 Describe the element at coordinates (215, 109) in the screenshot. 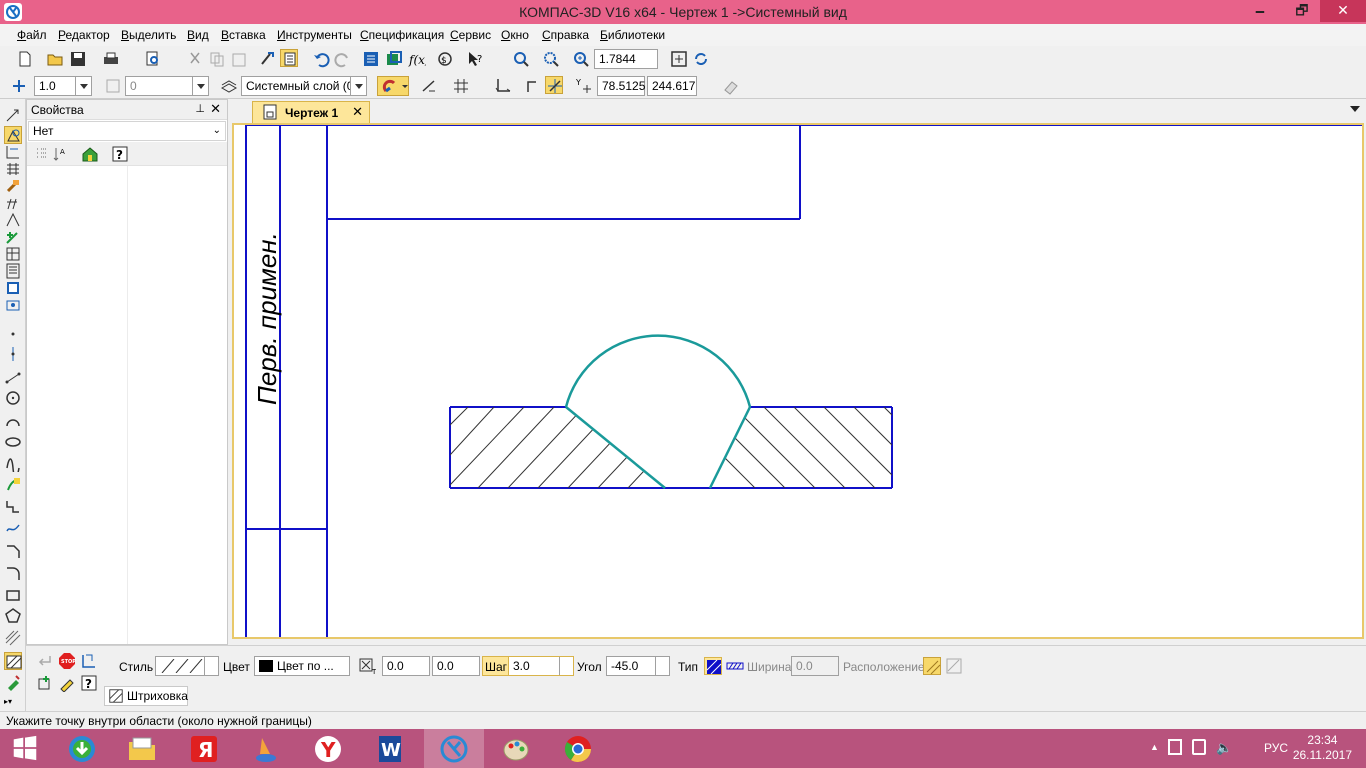

I see `properties-close-button: ✕` at that location.